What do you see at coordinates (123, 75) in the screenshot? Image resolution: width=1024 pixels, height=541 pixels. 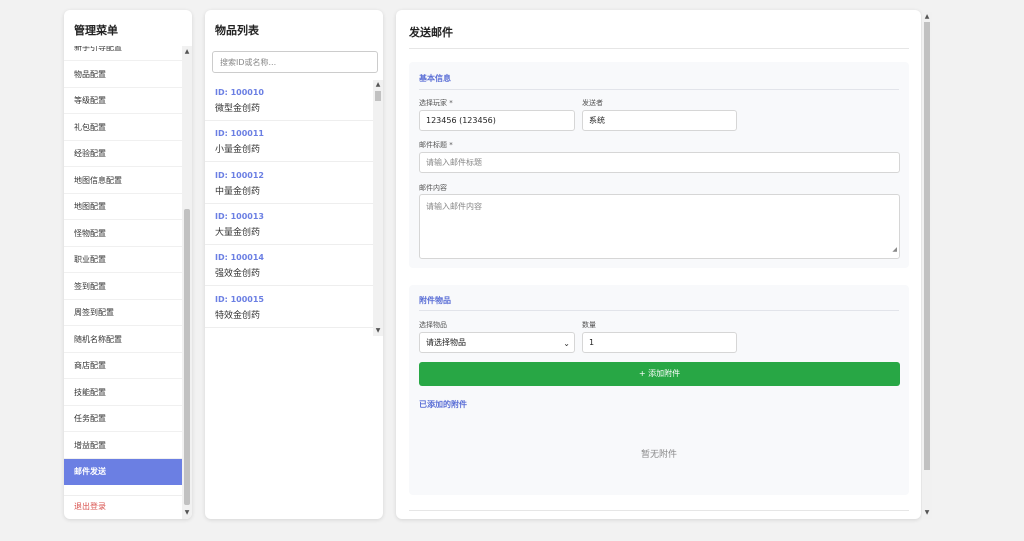 I see `sidebar-item: 物品配置` at bounding box center [123, 75].